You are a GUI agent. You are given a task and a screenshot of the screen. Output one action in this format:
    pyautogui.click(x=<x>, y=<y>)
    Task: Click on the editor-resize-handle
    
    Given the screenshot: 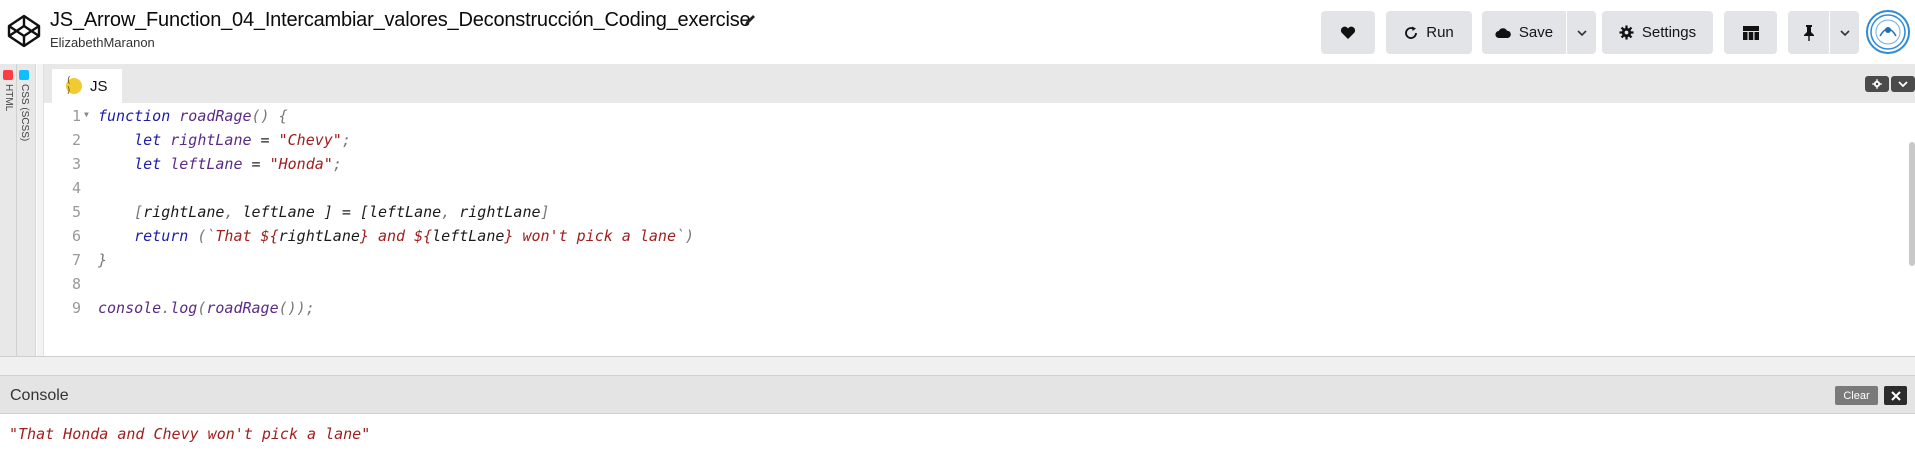 What is the action you would take?
    pyautogui.click(x=40, y=210)
    